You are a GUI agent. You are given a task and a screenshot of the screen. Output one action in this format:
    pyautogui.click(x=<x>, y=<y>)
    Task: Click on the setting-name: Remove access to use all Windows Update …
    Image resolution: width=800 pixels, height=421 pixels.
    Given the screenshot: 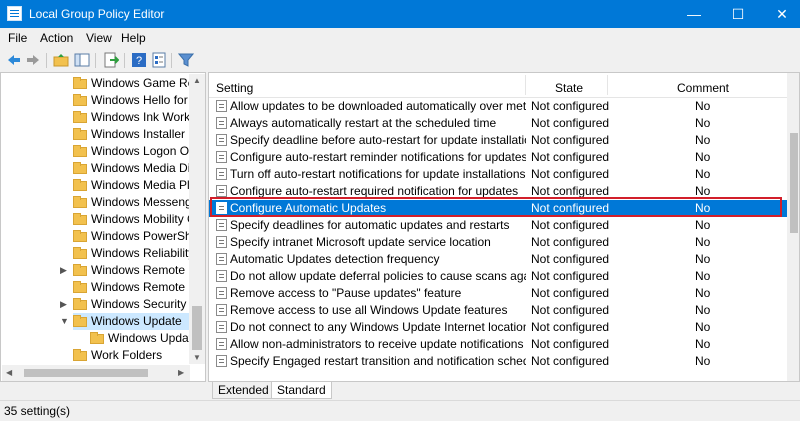 What is the action you would take?
    pyautogui.click(x=369, y=310)
    